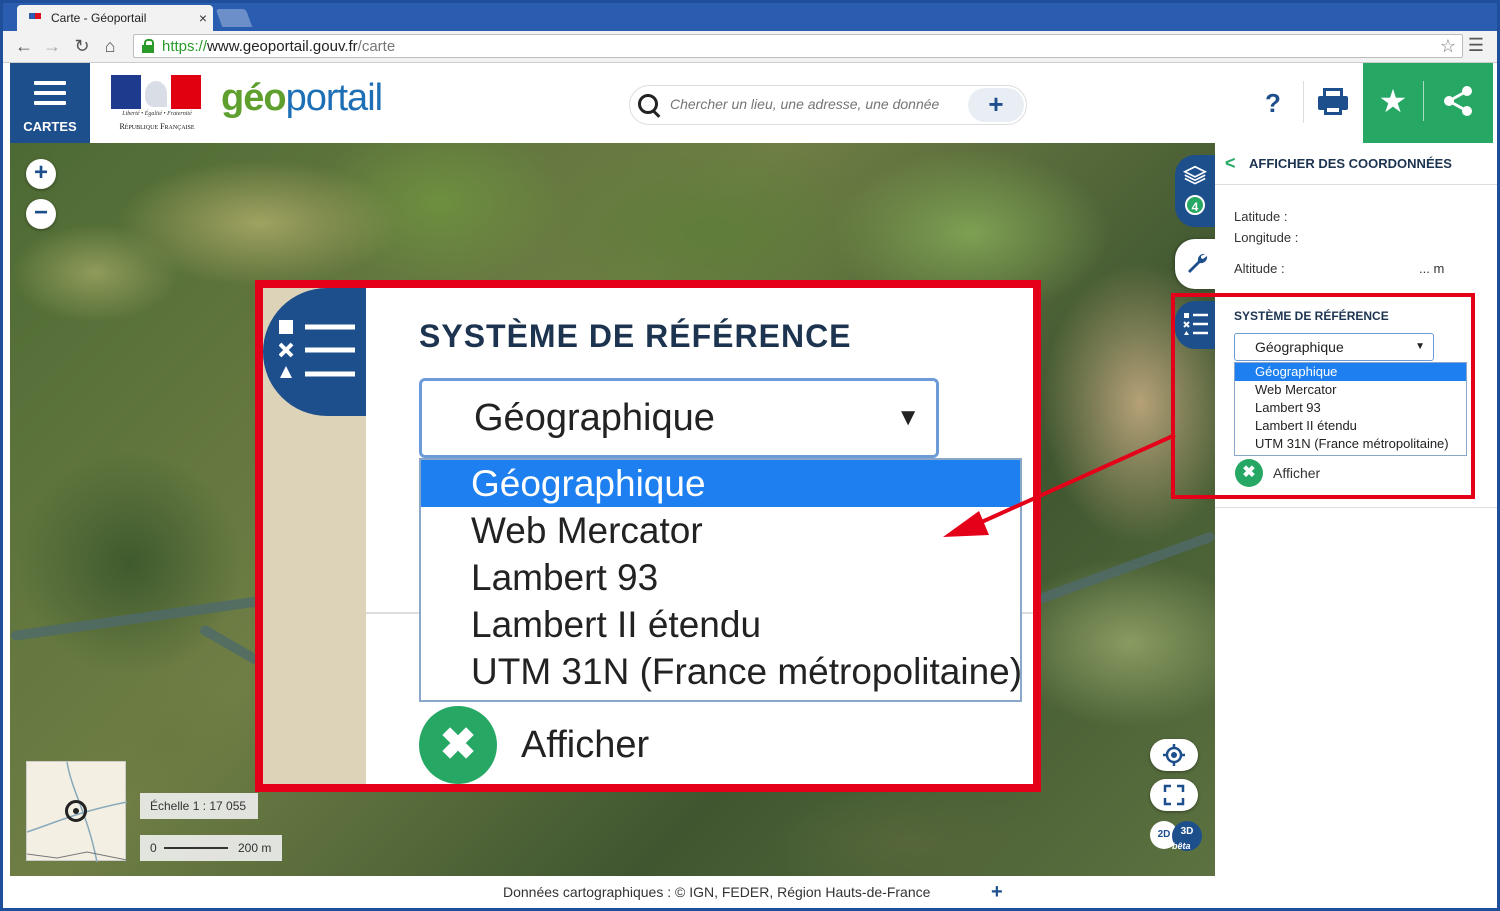 The width and height of the screenshot is (1500, 911). What do you see at coordinates (394, 613) in the screenshot?
I see `zoom-divider` at bounding box center [394, 613].